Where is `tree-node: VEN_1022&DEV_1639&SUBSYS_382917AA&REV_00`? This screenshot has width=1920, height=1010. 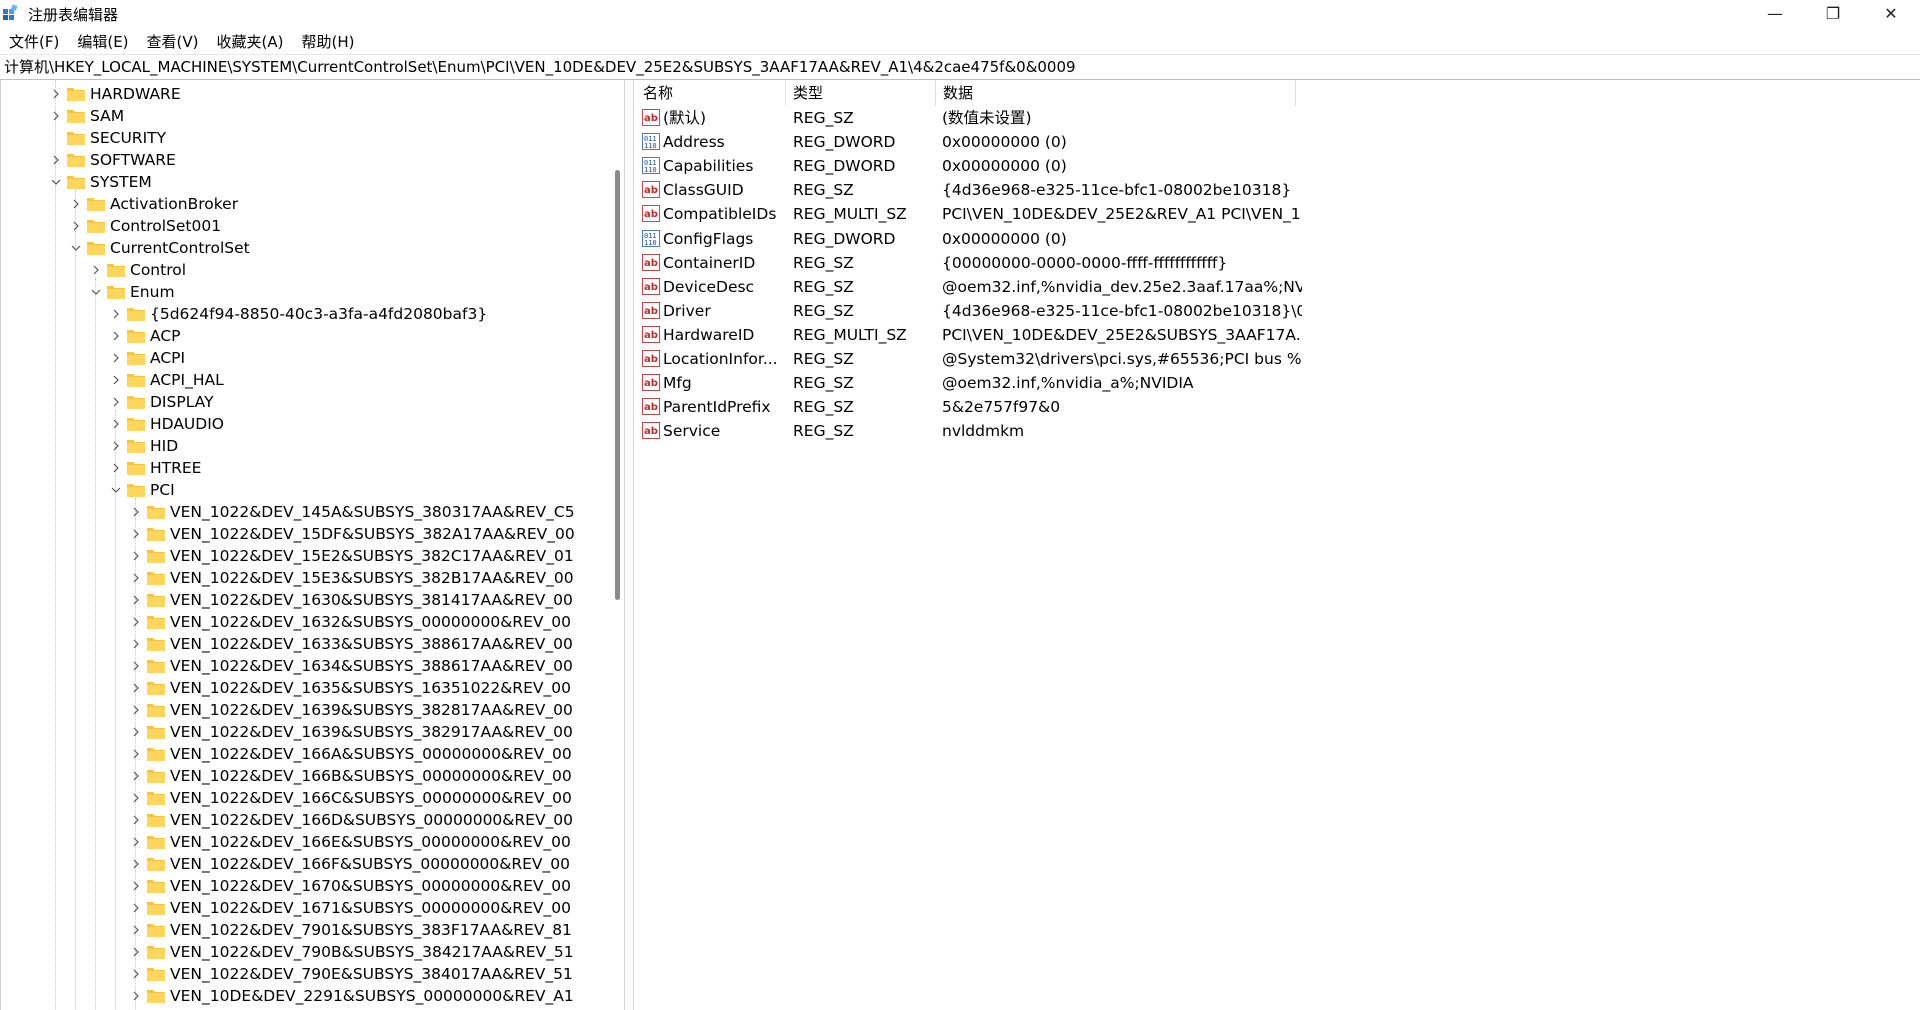
tree-node: VEN_1022&DEV_1639&SUBSYS_382917AA&REV_00 is located at coordinates (350, 732).